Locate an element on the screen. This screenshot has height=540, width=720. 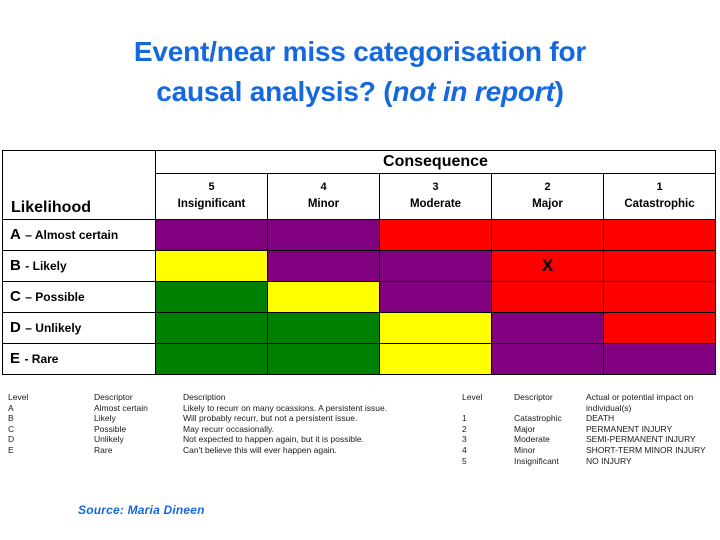
matrix-cell-d1 is located at coordinates (659, 328).